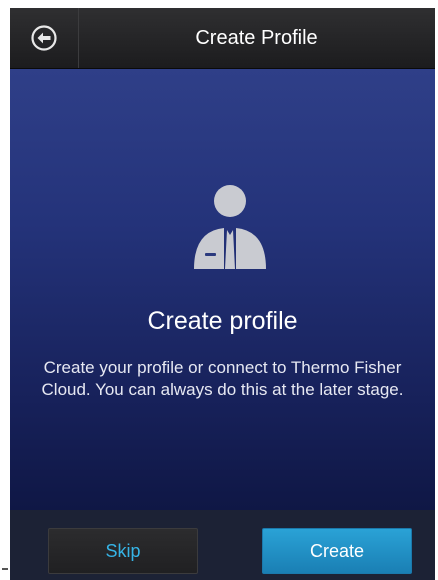 The width and height of the screenshot is (438, 580). I want to click on frame-edge-mark, so click(5, 569).